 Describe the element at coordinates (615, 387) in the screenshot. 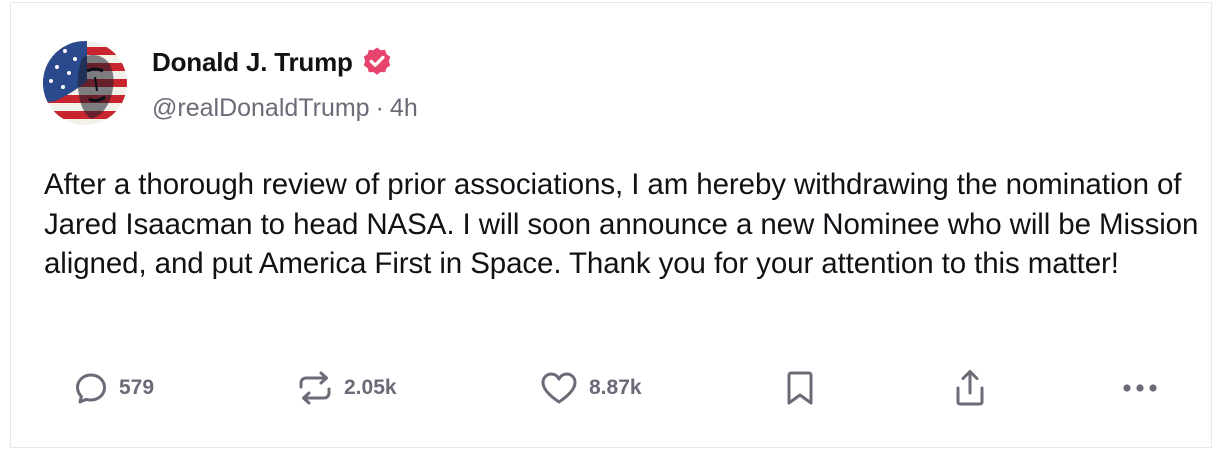

I see `like-count: 8.87k` at that location.